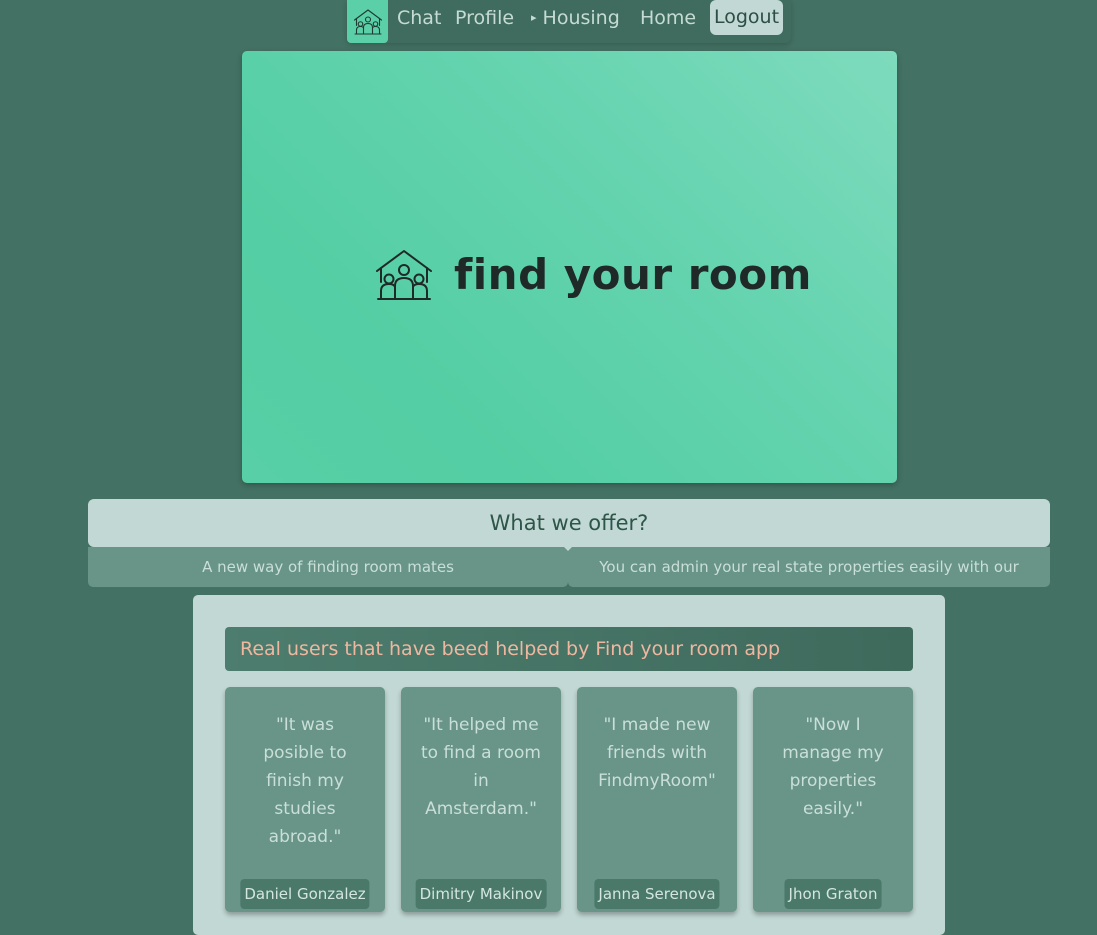  What do you see at coordinates (419, 18) in the screenshot?
I see `nav-item-chat: Chat` at bounding box center [419, 18].